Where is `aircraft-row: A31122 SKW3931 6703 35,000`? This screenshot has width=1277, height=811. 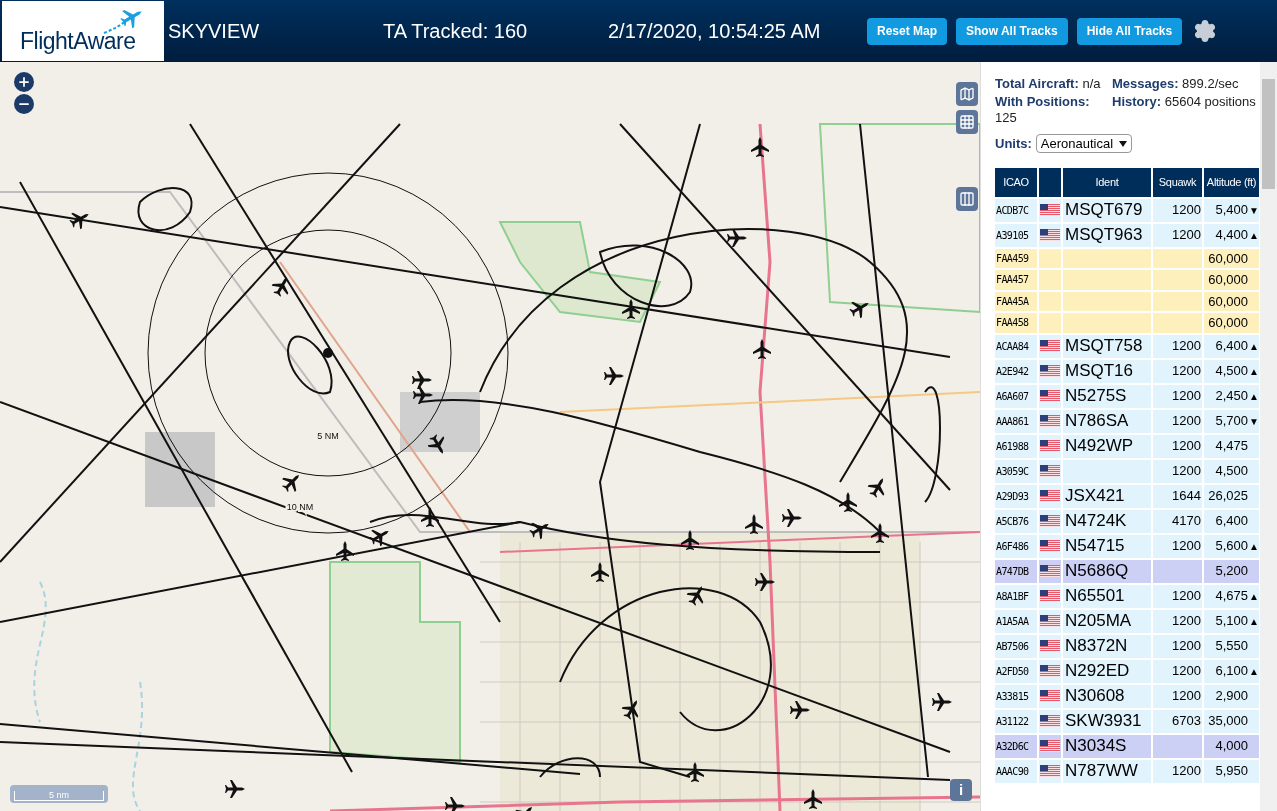
aircraft-row: A31122 SKW3931 6703 35,000 is located at coordinates (1127, 721).